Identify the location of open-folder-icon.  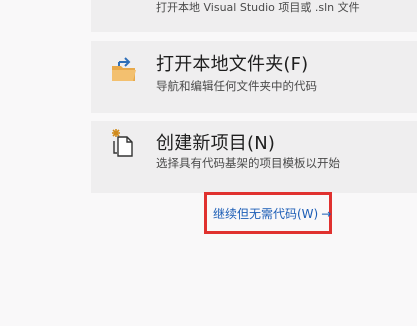
(124, 69).